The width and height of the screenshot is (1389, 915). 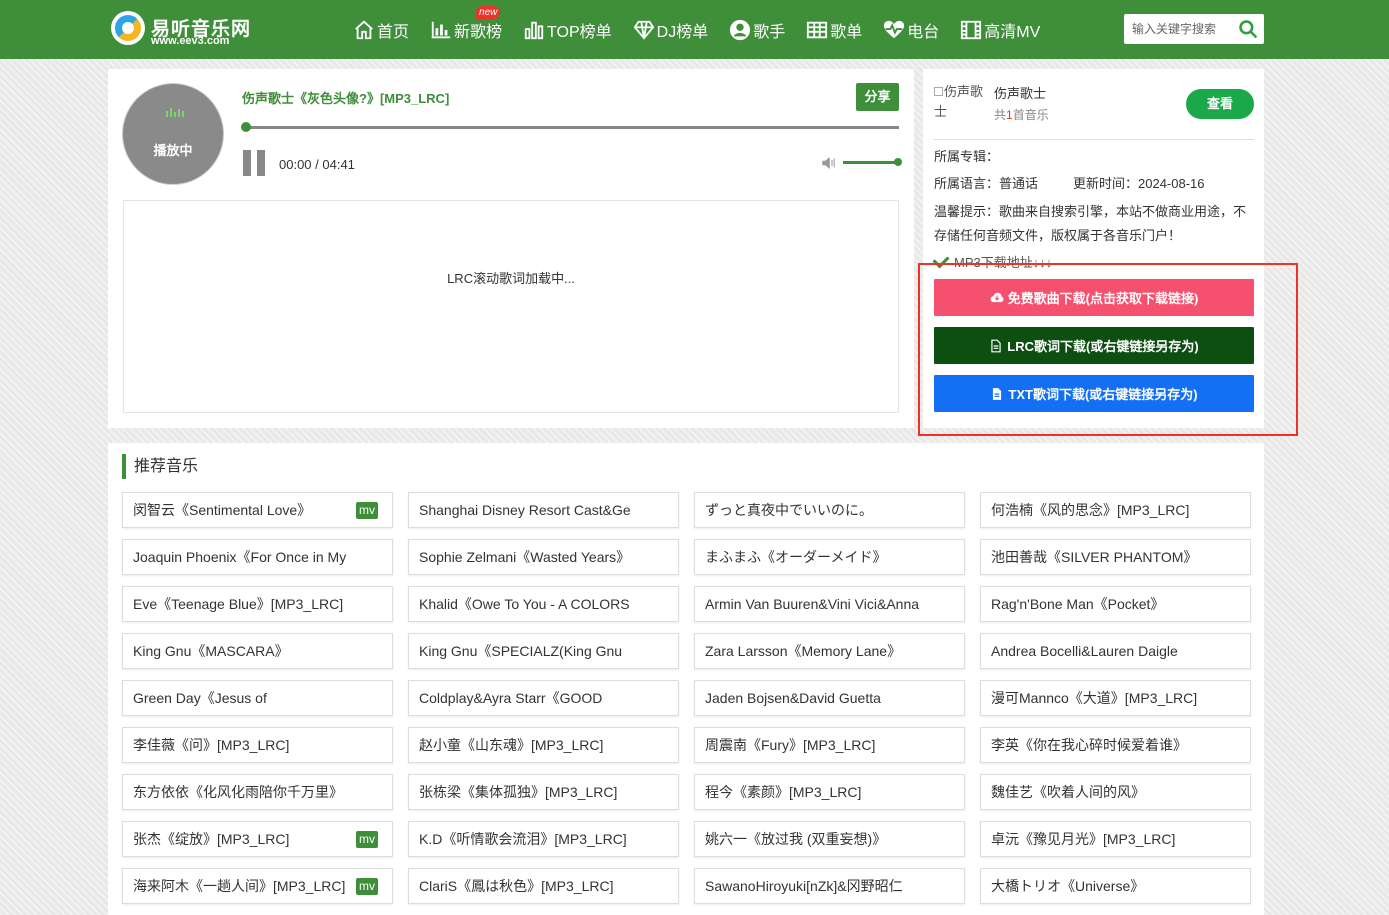 What do you see at coordinates (1009, 115) in the screenshot?
I see `song-count-number: 1` at bounding box center [1009, 115].